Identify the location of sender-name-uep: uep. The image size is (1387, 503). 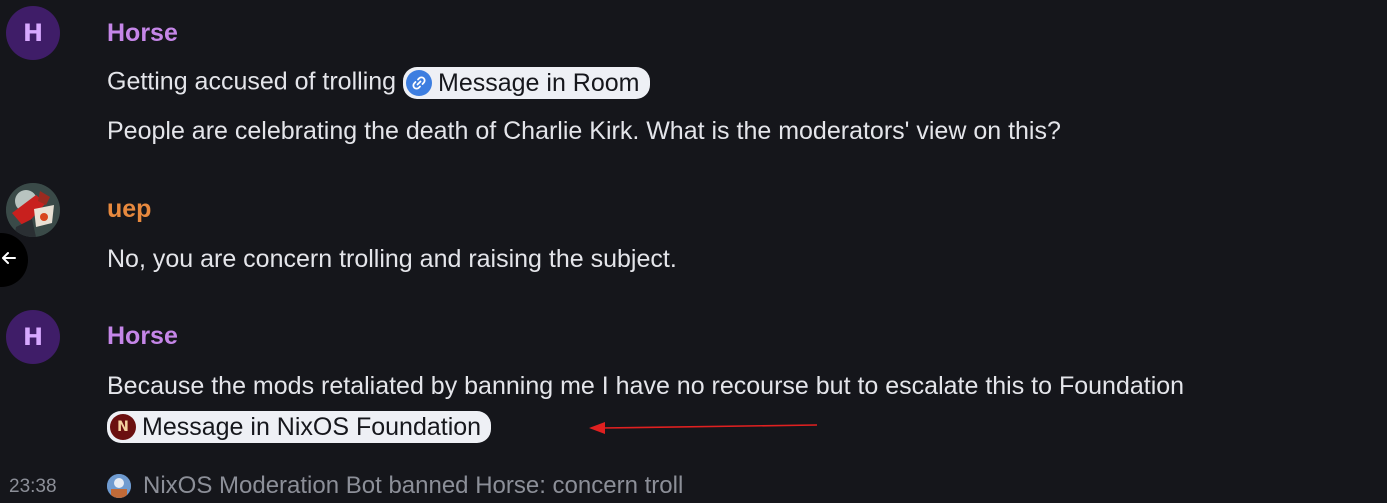
(129, 209).